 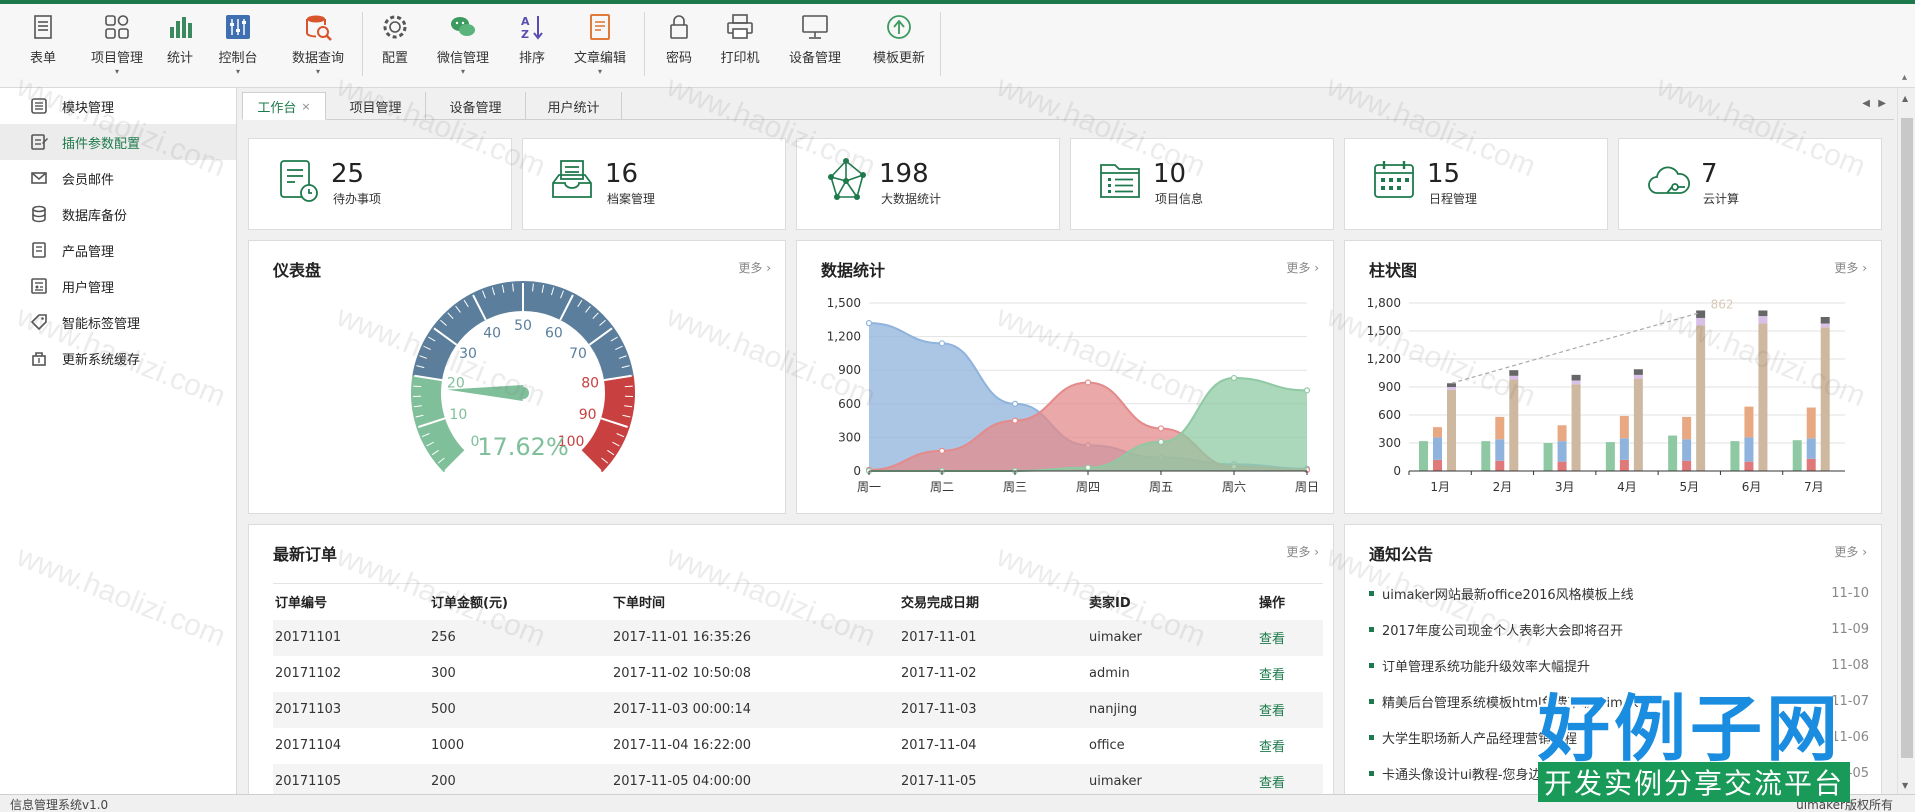 What do you see at coordinates (523, 376) in the screenshot?
I see `gauge-chart: 010203040 50 6070809010017.62%` at bounding box center [523, 376].